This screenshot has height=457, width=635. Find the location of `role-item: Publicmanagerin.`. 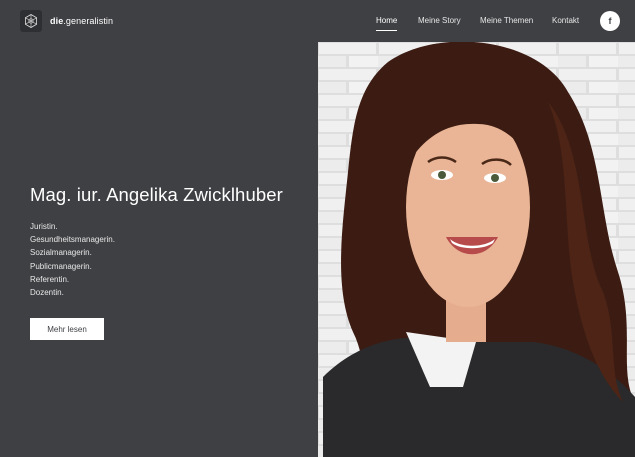

role-item: Publicmanagerin. is located at coordinates (61, 266).